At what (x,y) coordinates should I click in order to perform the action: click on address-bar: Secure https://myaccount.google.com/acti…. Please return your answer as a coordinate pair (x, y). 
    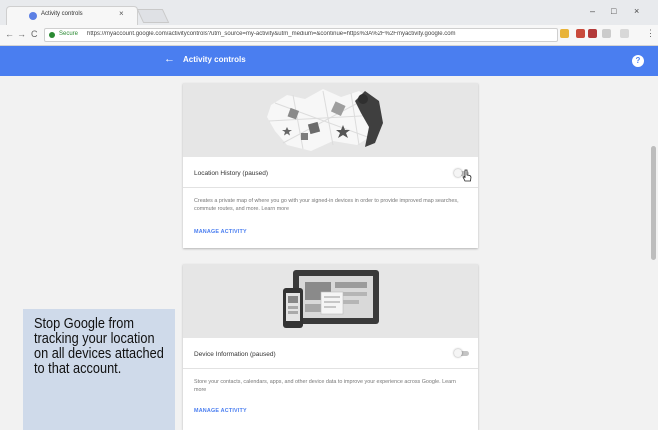
    Looking at the image, I should click on (301, 35).